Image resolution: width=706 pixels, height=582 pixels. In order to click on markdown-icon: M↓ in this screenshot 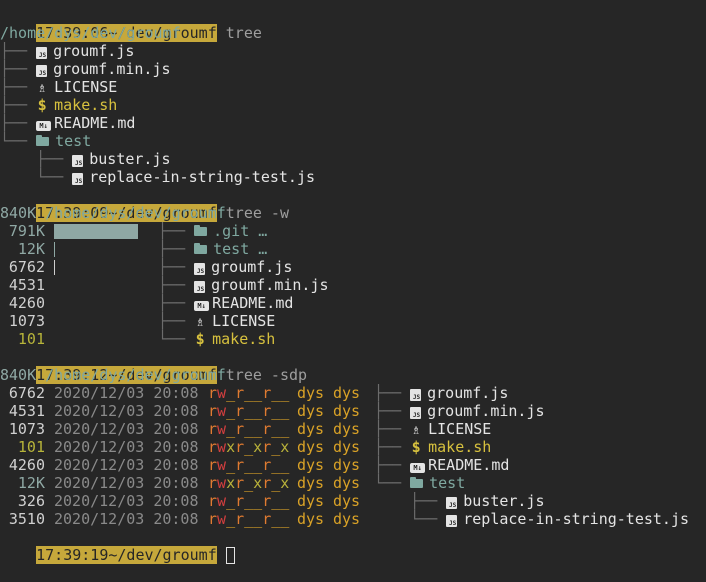, I will do `click(202, 306)`.